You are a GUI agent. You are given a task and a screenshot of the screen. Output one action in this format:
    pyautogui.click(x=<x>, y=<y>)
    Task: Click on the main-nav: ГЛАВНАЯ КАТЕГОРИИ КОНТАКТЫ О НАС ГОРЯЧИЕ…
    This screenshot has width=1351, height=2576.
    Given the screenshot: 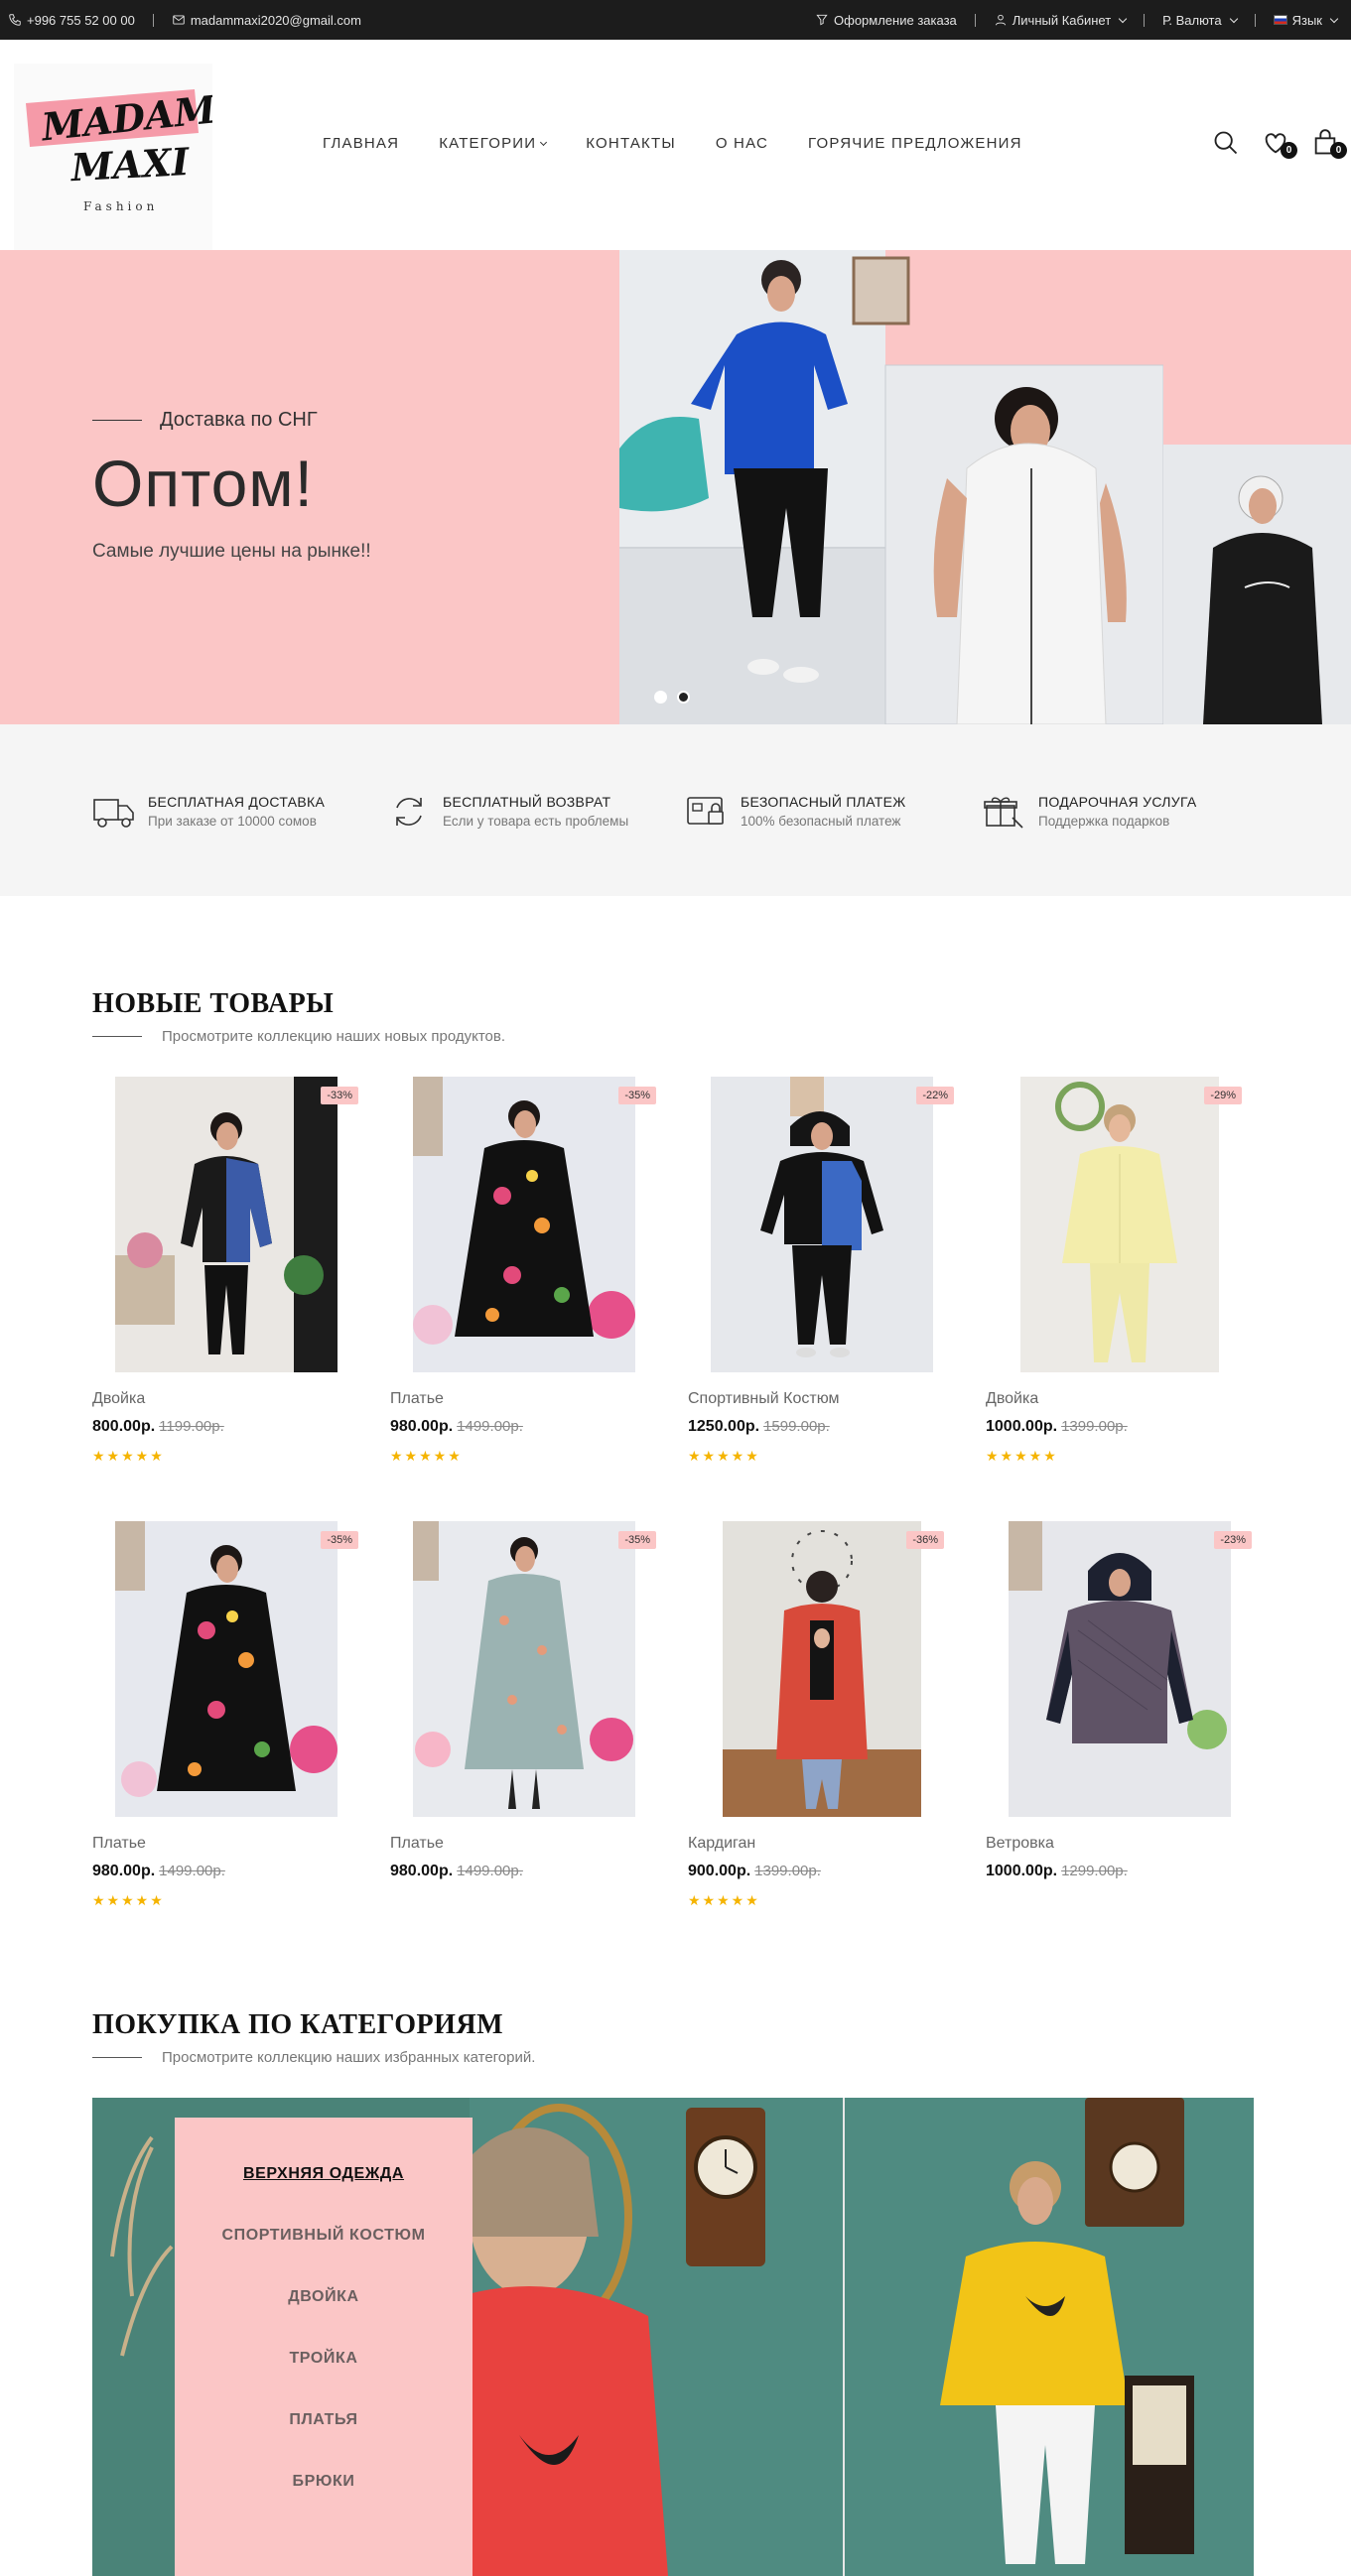 What is the action you would take?
    pyautogui.click(x=672, y=144)
    